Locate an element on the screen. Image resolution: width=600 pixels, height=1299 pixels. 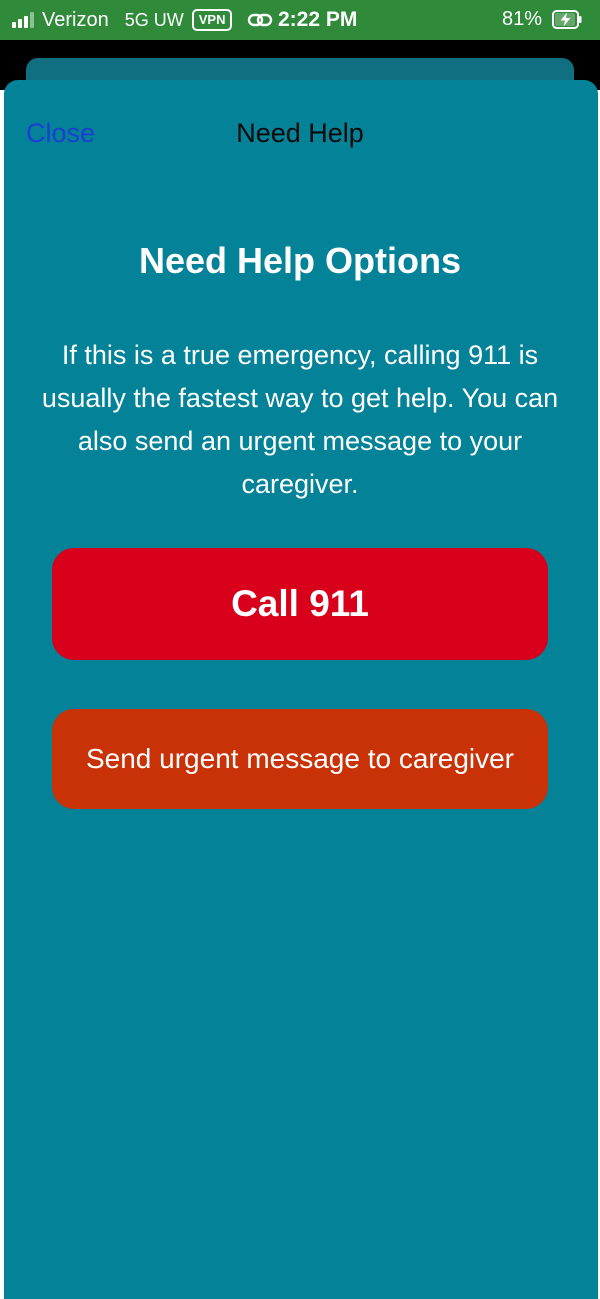
network-type: 5G UW is located at coordinates (154, 19).